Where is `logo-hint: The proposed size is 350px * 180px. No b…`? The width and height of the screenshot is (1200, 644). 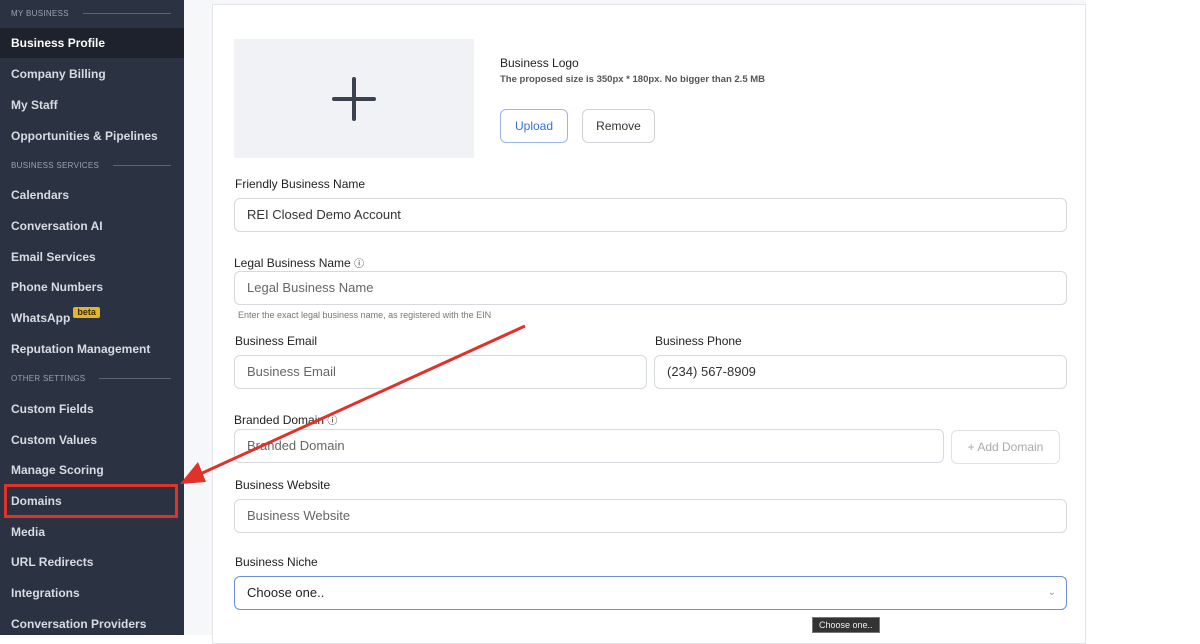 logo-hint: The proposed size is 350px * 180px. No b… is located at coordinates (633, 79).